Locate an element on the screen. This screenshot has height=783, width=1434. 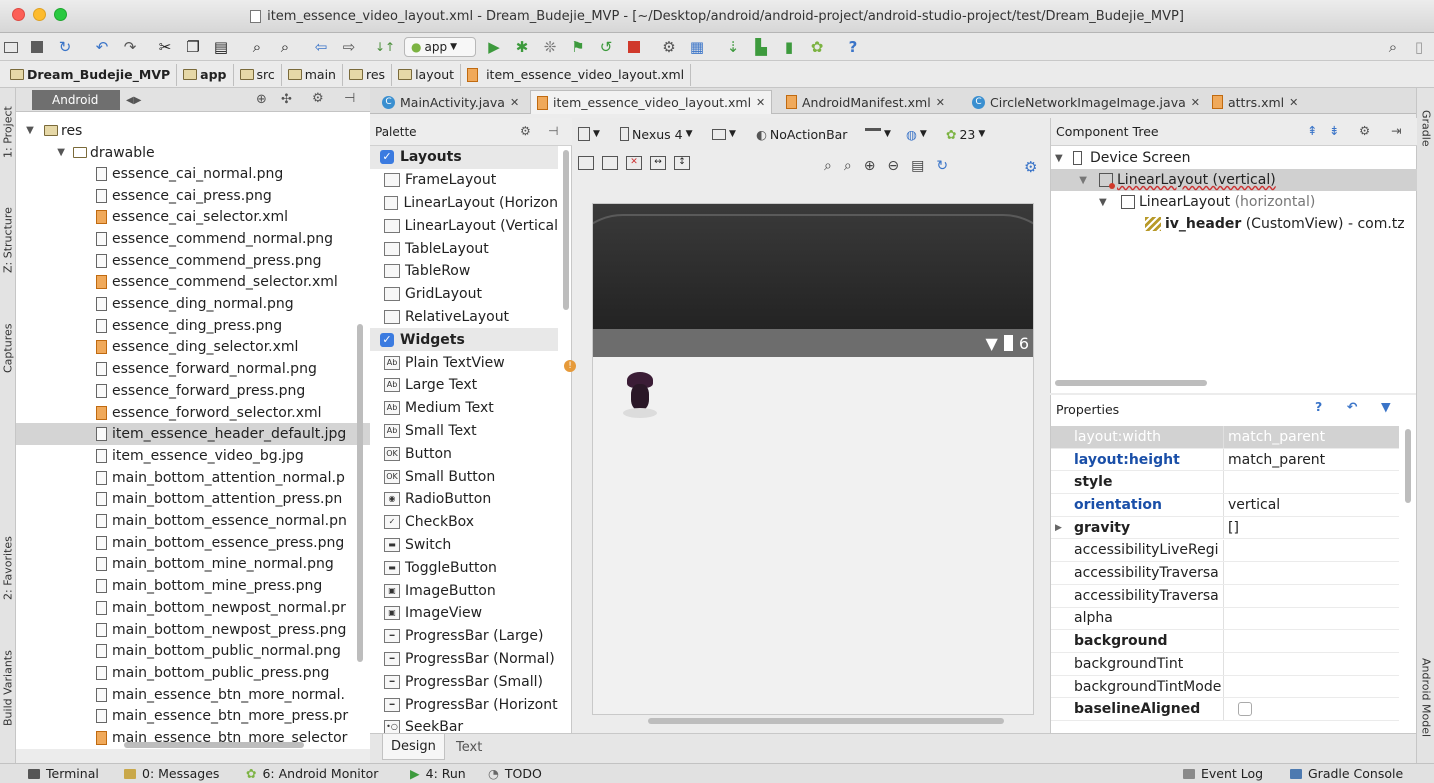
tree-file-item: item_essence_video_bg.jpg is located at coordinates (193, 456).